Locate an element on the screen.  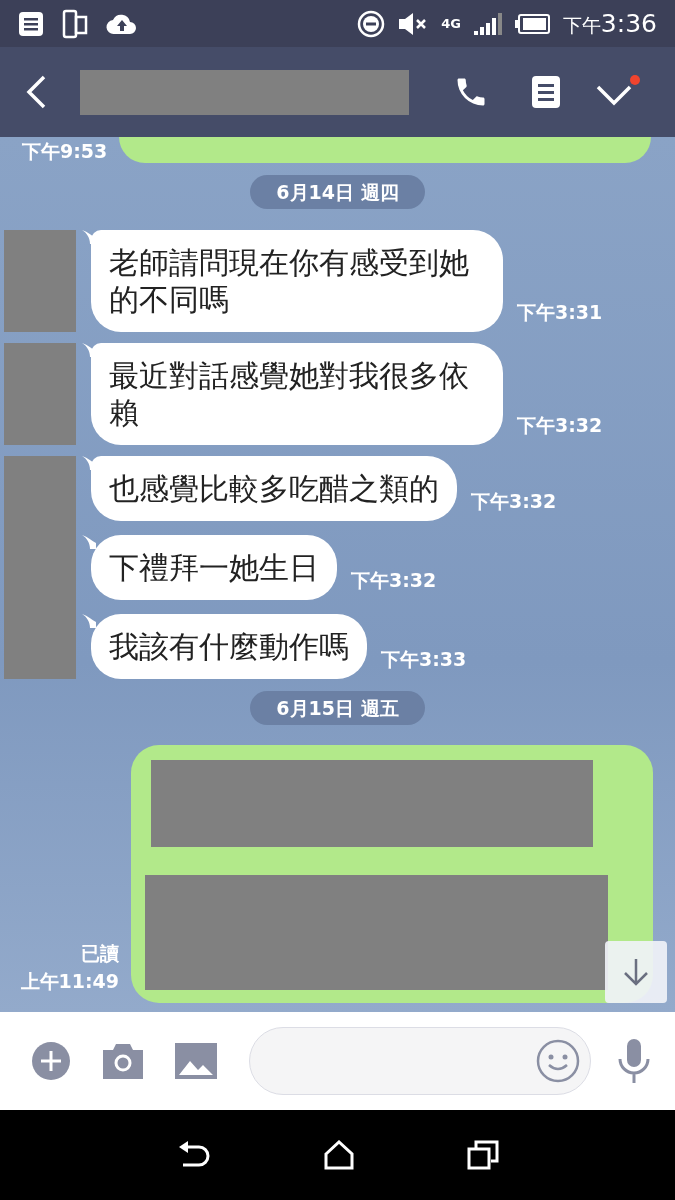
message-time: 上午11:49 is located at coordinates (69, 981).